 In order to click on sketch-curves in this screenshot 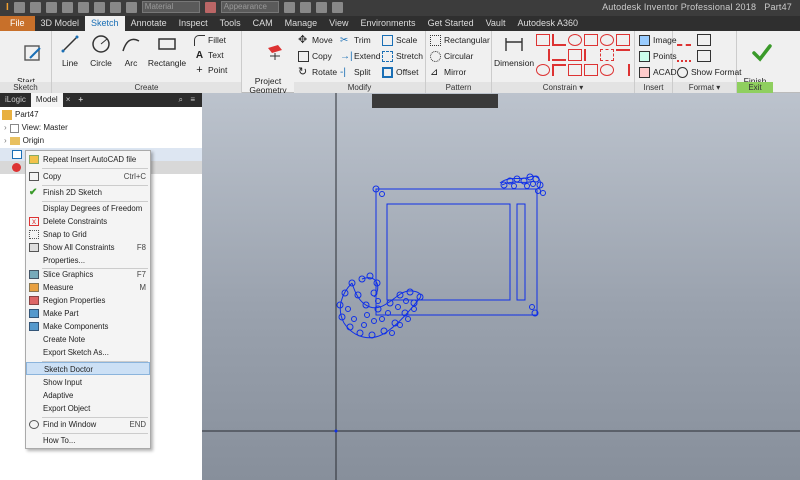, I will do `click(441, 256)`.